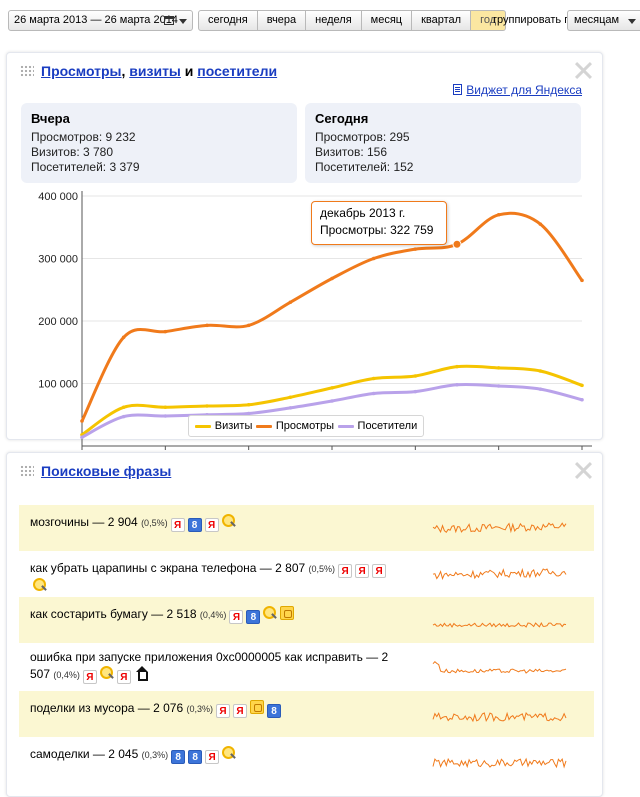 Image resolution: width=640 pixels, height=797 pixels. Describe the element at coordinates (113, 614) in the screenshot. I see `search-phrase-label: как состарить бумагу — 2 518` at that location.